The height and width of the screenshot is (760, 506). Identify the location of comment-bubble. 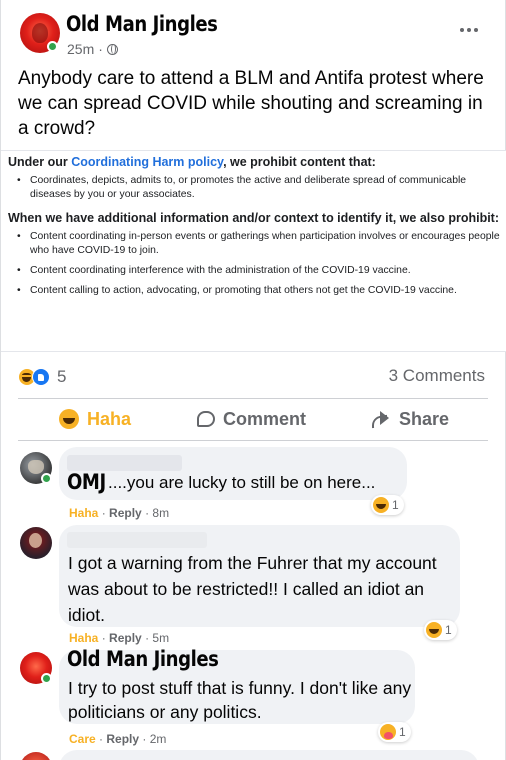
(269, 755).